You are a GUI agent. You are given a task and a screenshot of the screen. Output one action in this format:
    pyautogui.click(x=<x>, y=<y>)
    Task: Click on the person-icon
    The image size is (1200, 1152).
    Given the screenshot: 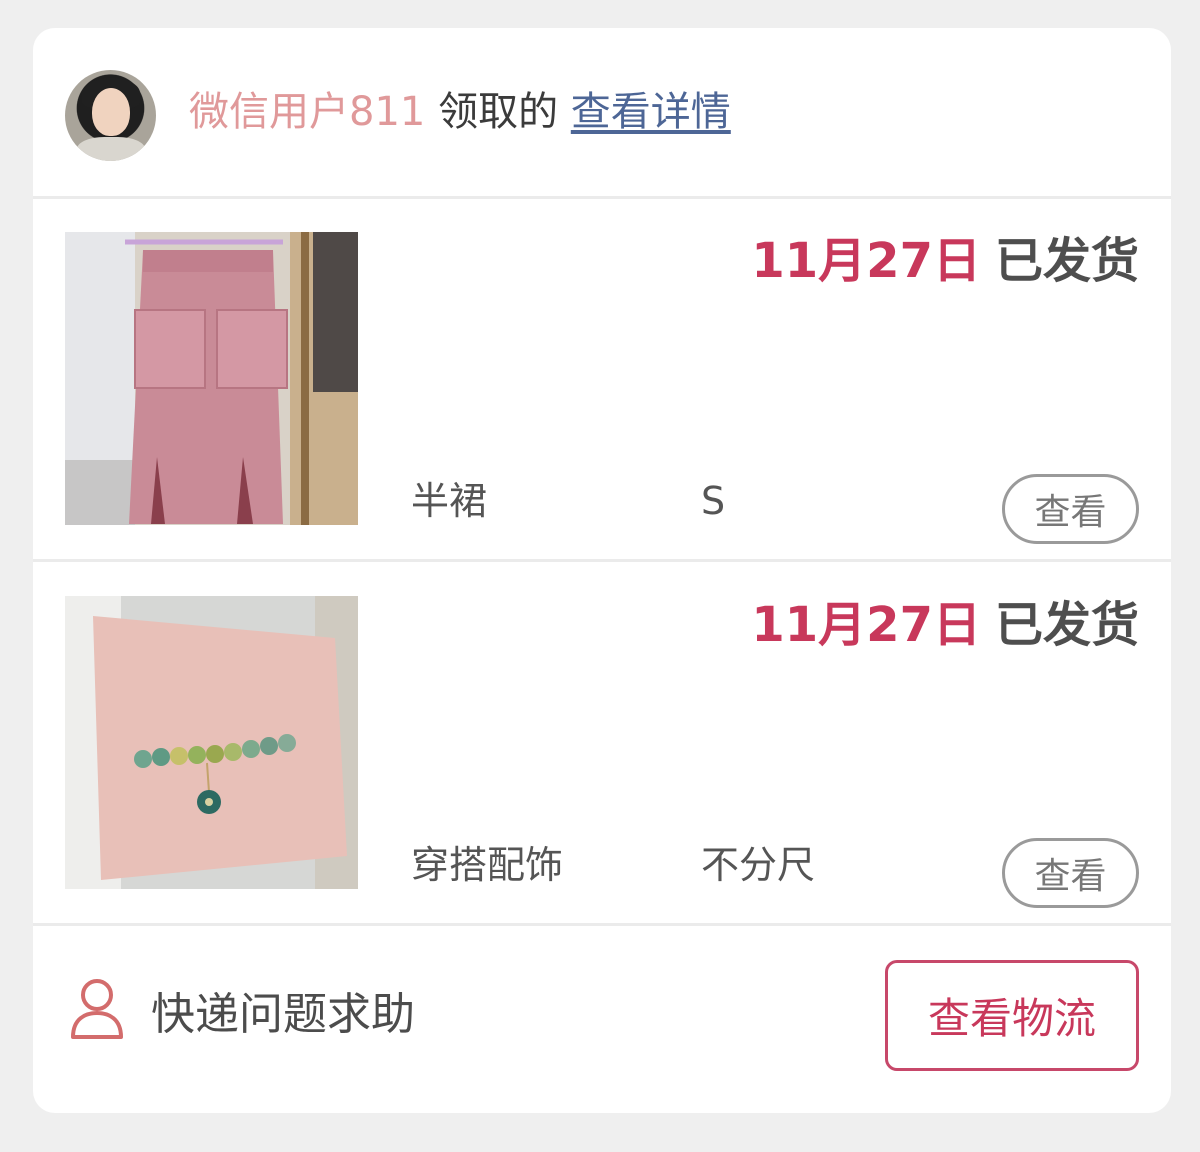 What is the action you would take?
    pyautogui.click(x=97, y=1010)
    